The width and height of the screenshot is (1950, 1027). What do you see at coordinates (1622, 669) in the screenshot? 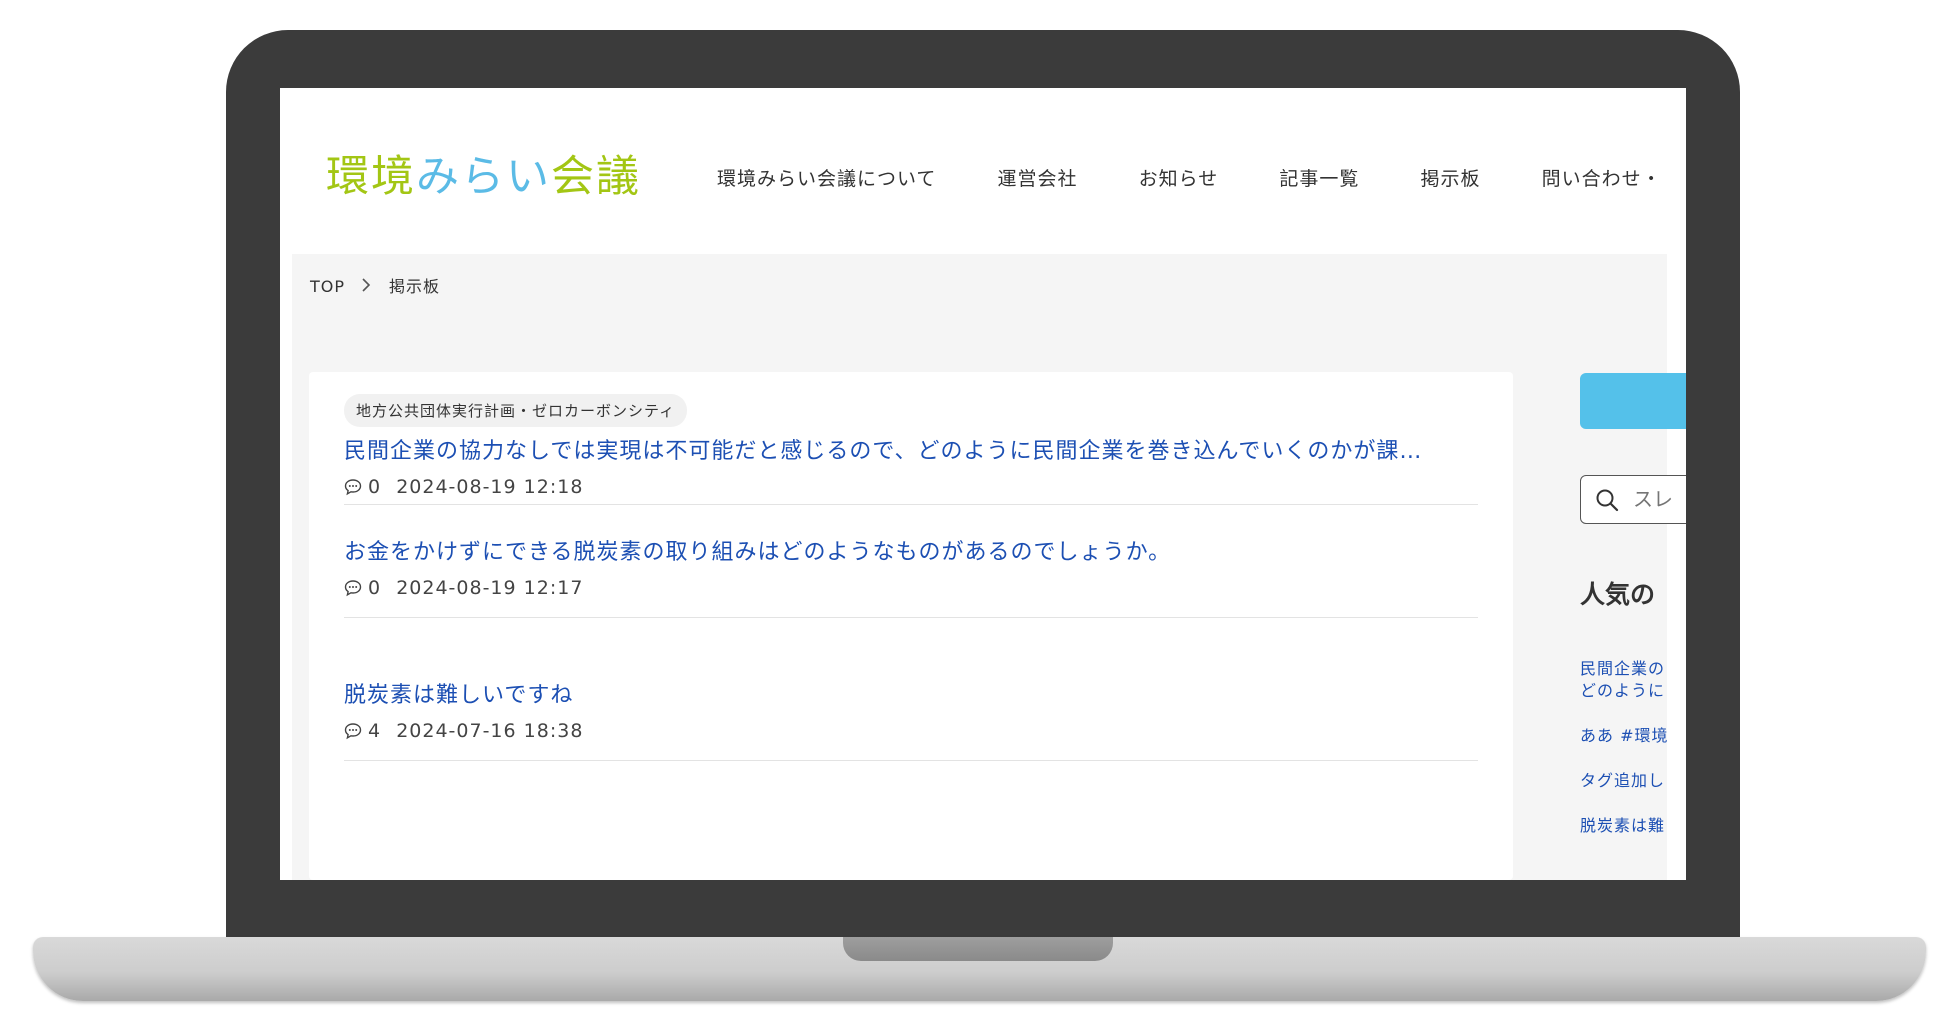
I see `popular-thread-link: 民間企業の` at bounding box center [1622, 669].